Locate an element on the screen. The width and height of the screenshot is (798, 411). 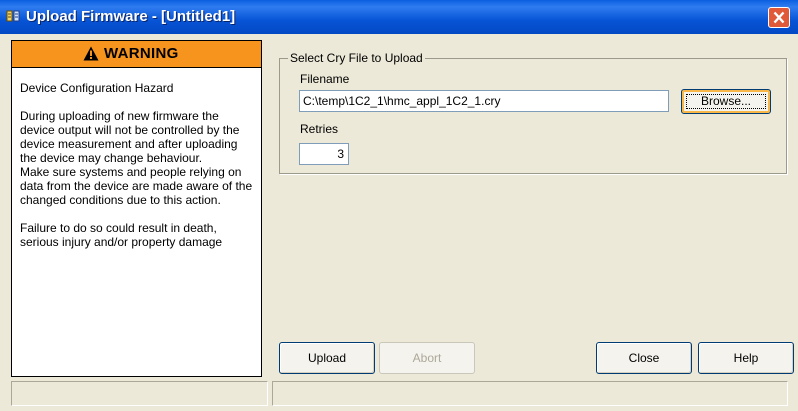
warning-title: WARNING is located at coordinates (141, 53).